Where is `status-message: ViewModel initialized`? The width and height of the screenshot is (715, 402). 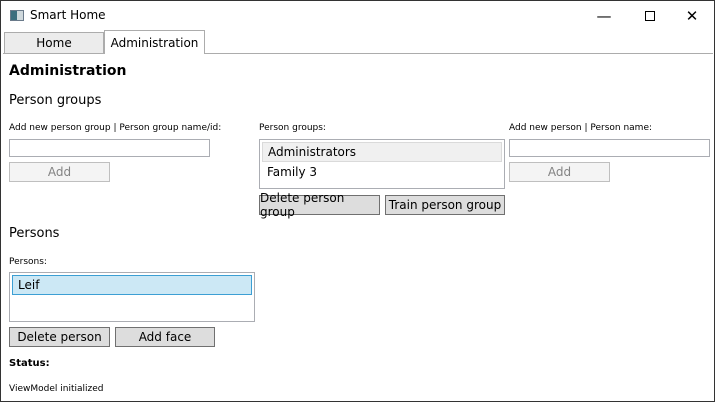
status-message: ViewModel initialized is located at coordinates (56, 389).